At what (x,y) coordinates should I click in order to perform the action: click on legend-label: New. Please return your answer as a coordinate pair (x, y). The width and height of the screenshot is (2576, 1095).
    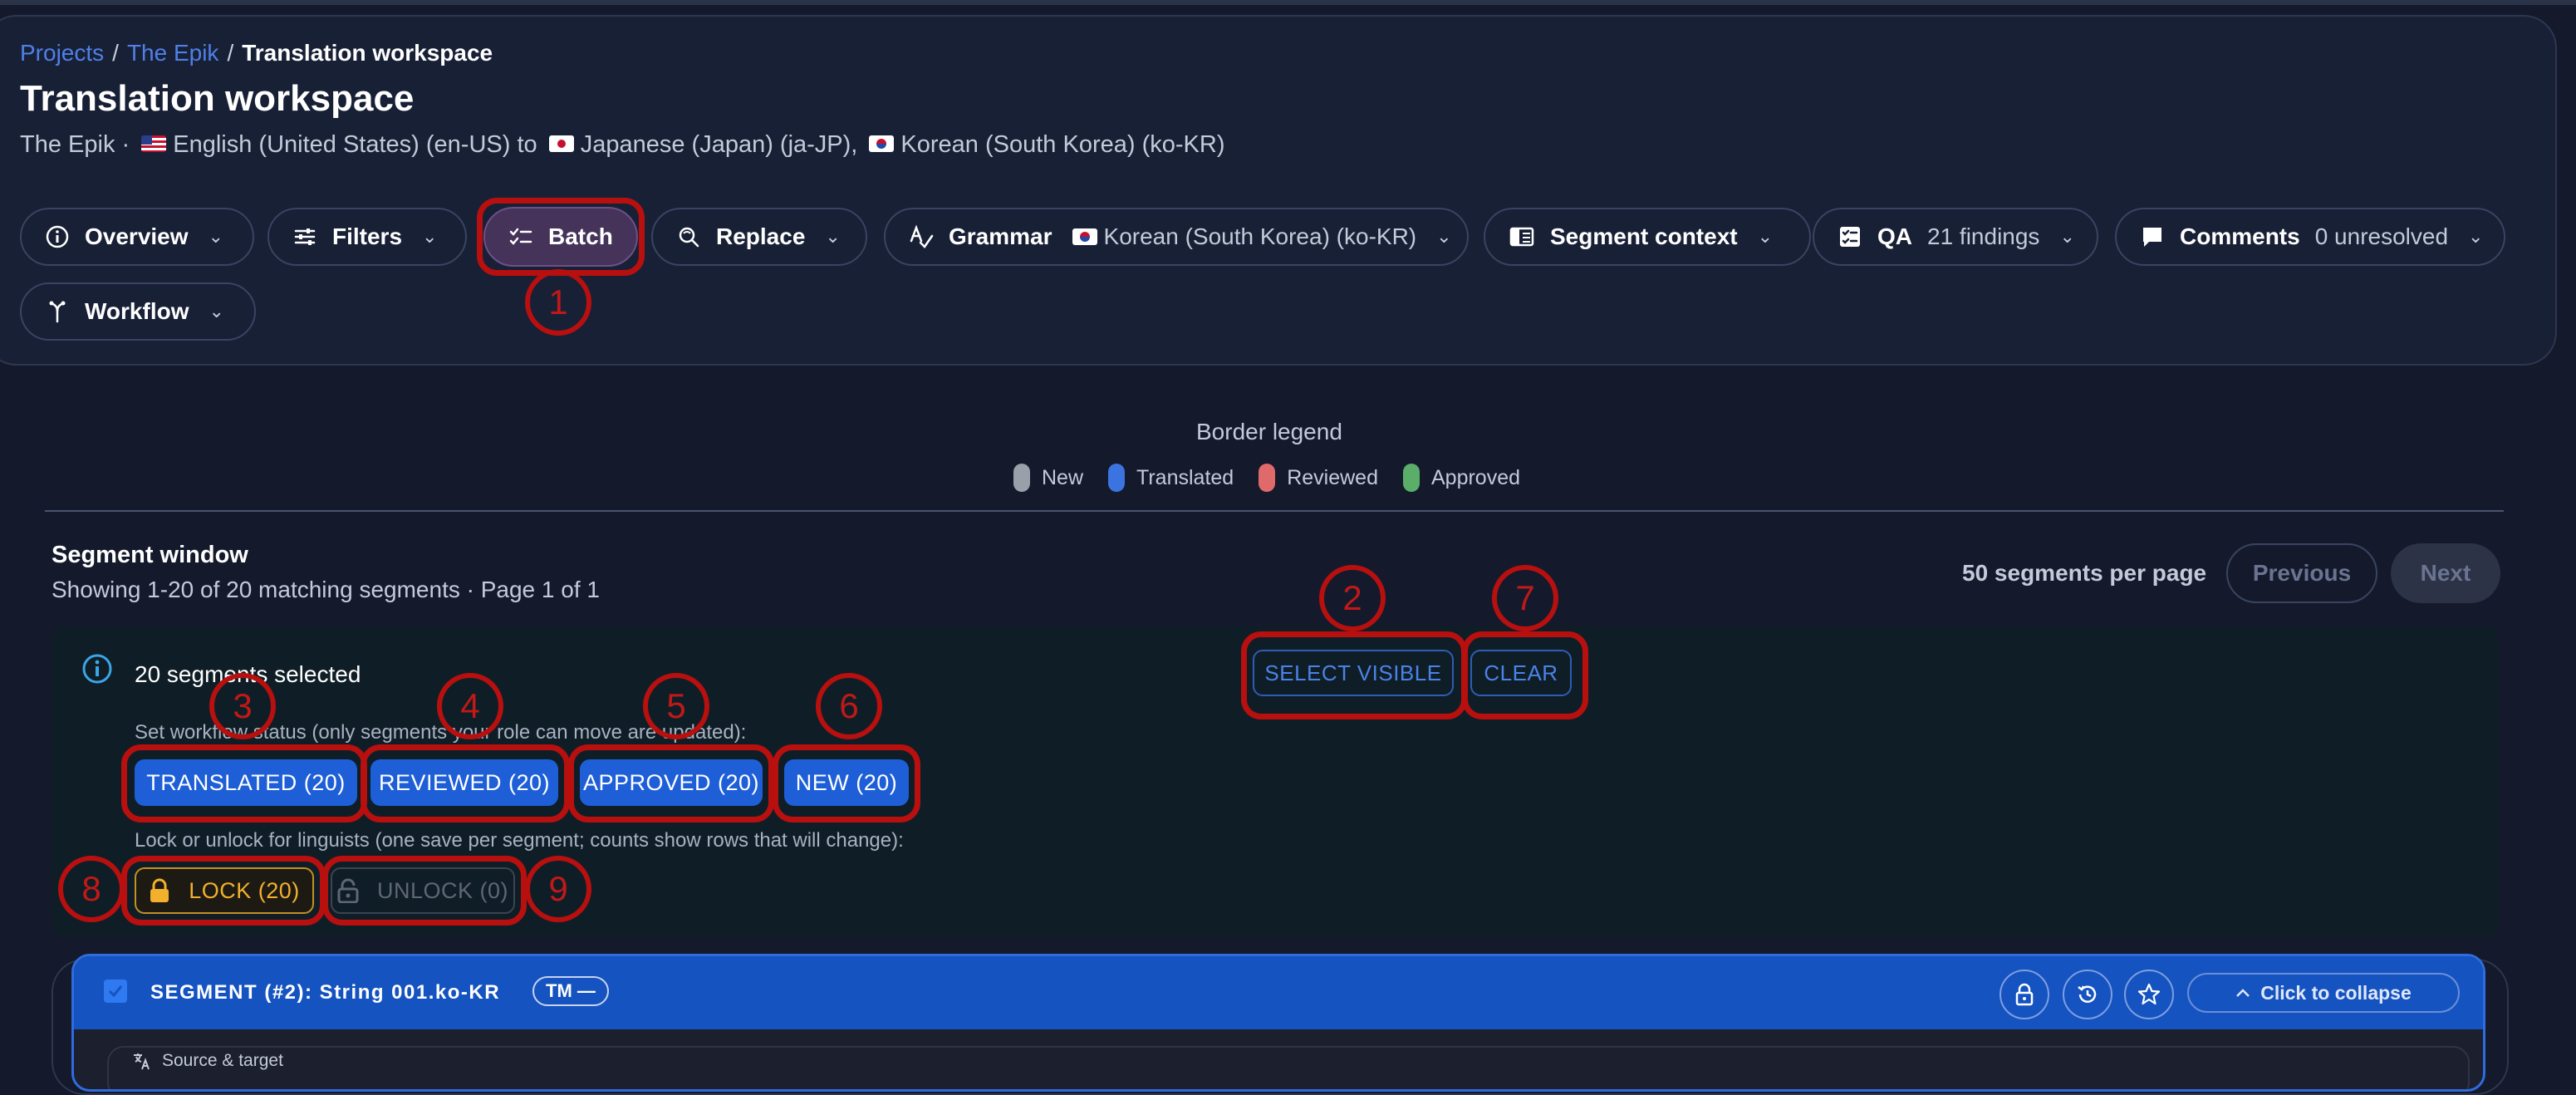
    Looking at the image, I should click on (1063, 477).